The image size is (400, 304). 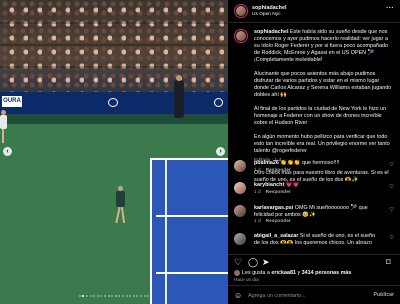 I want to click on likes-count-link: 3414 personas más, so click(x=327, y=273).